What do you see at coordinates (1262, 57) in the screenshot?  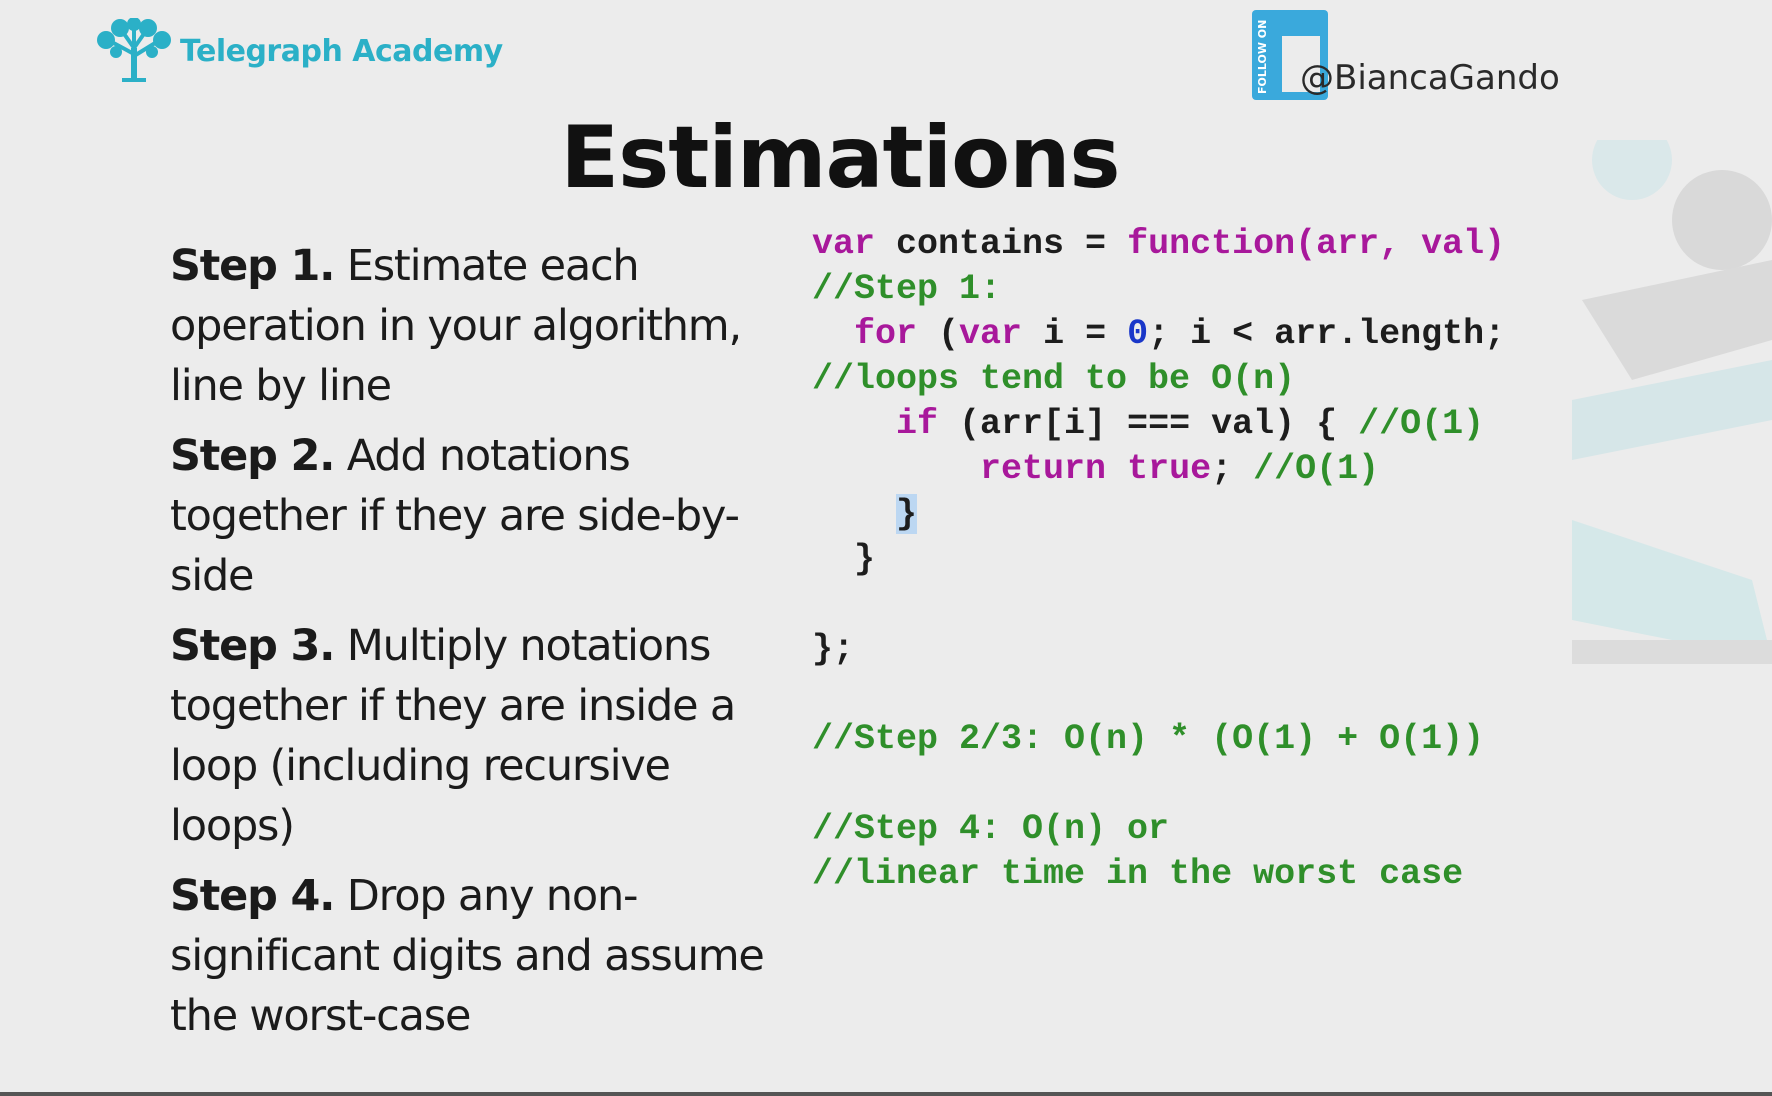 I see `svg-text: FOLLOW ON` at bounding box center [1262, 57].